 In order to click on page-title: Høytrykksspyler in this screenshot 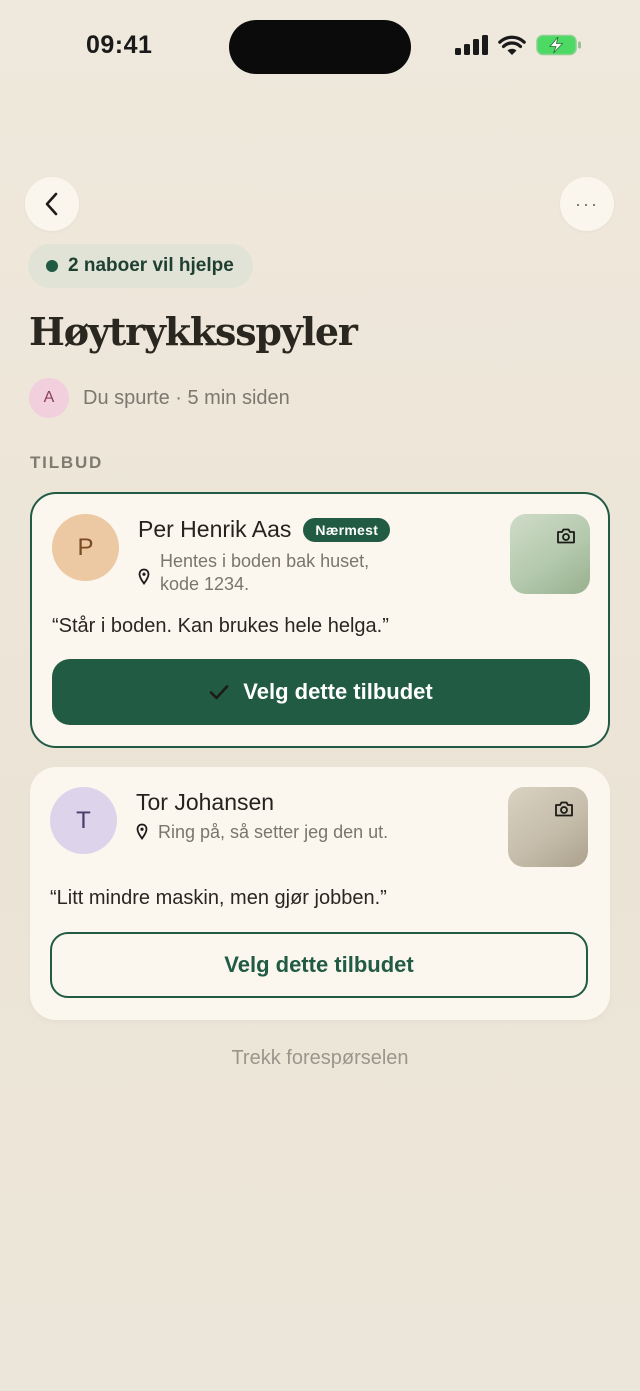, I will do `click(193, 331)`.